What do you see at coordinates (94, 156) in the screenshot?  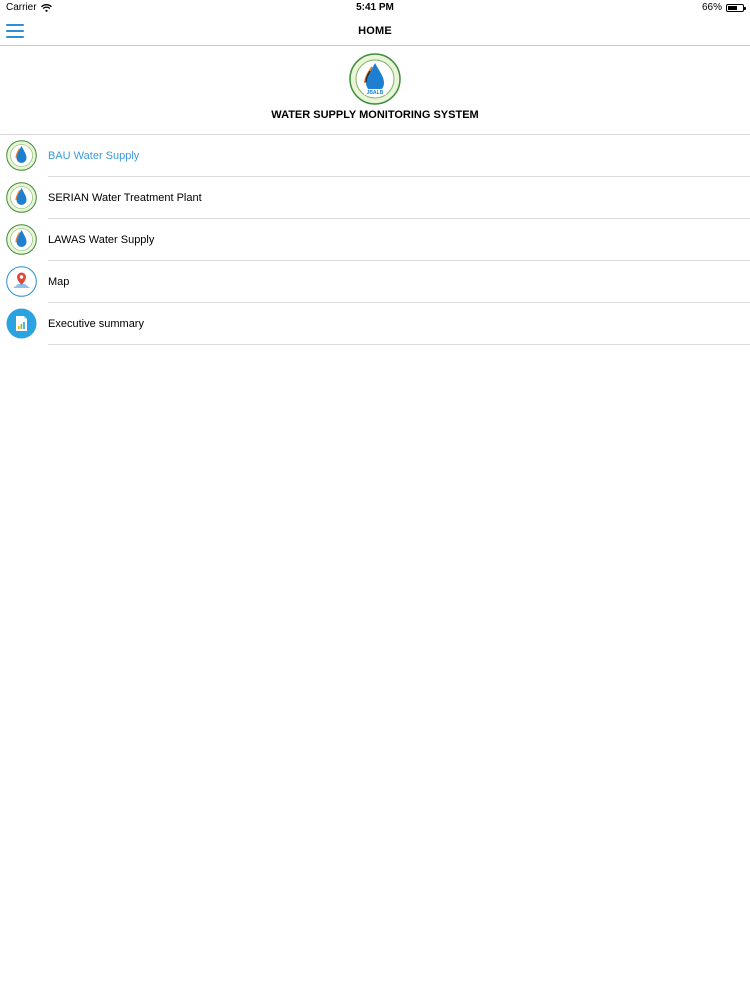 I see `menu-item-label: BAU Water Supply` at bounding box center [94, 156].